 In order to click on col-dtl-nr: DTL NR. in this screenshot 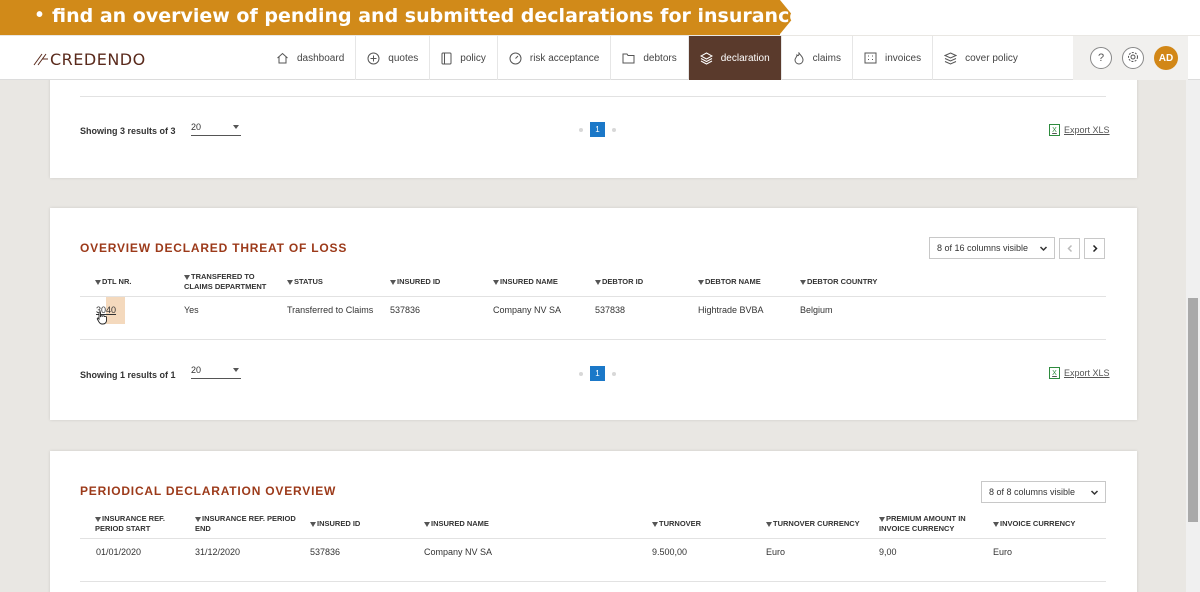, I will do `click(137, 282)`.